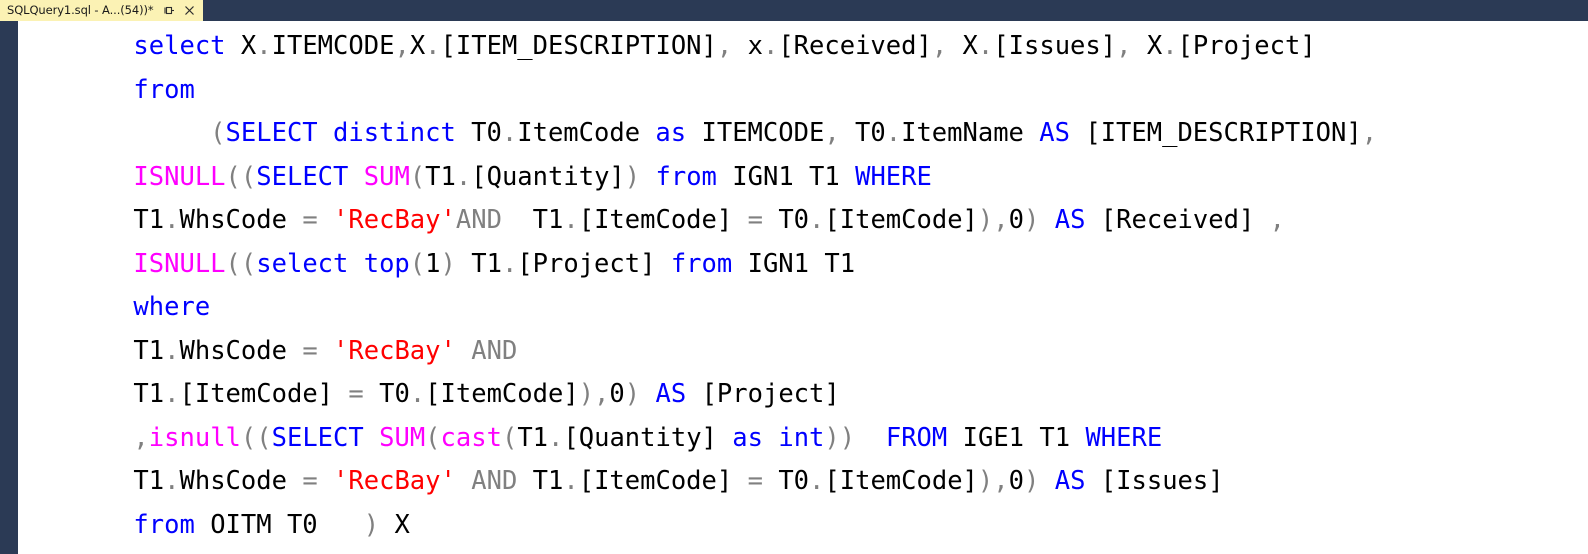 The width and height of the screenshot is (1588, 554). I want to click on code-token: cast, so click(471, 437).